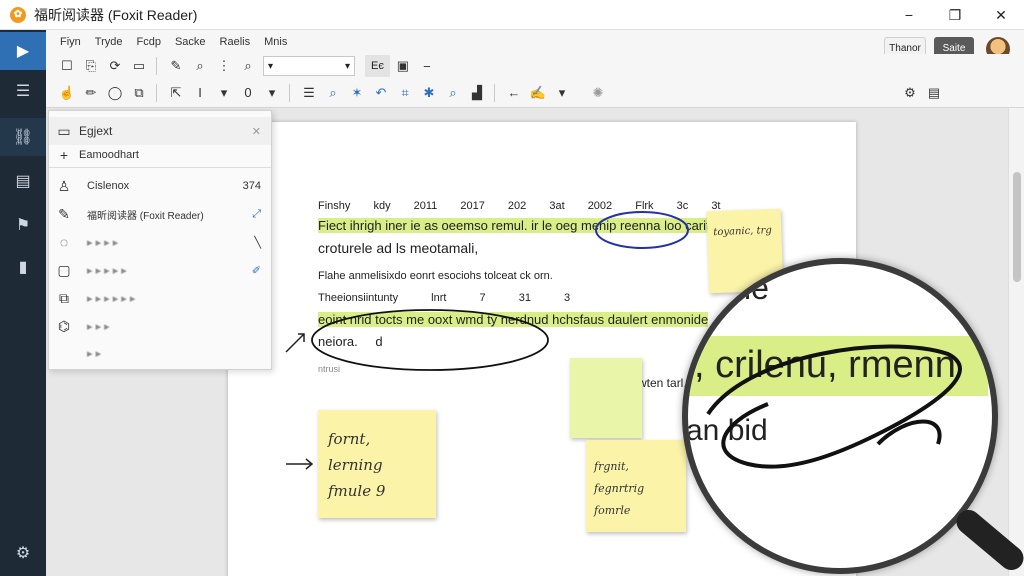 Image resolution: width=1024 pixels, height=576 pixels. What do you see at coordinates (91, 66) in the screenshot?
I see `snapshot-icon: ⎘` at bounding box center [91, 66].